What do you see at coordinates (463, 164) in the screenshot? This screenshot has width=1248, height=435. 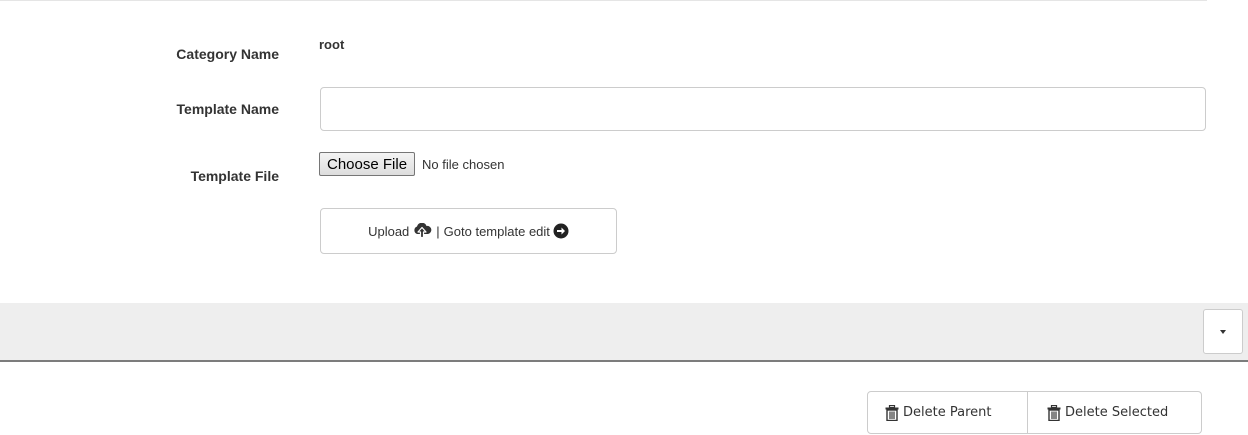 I see `file-status-text: No file chosen` at bounding box center [463, 164].